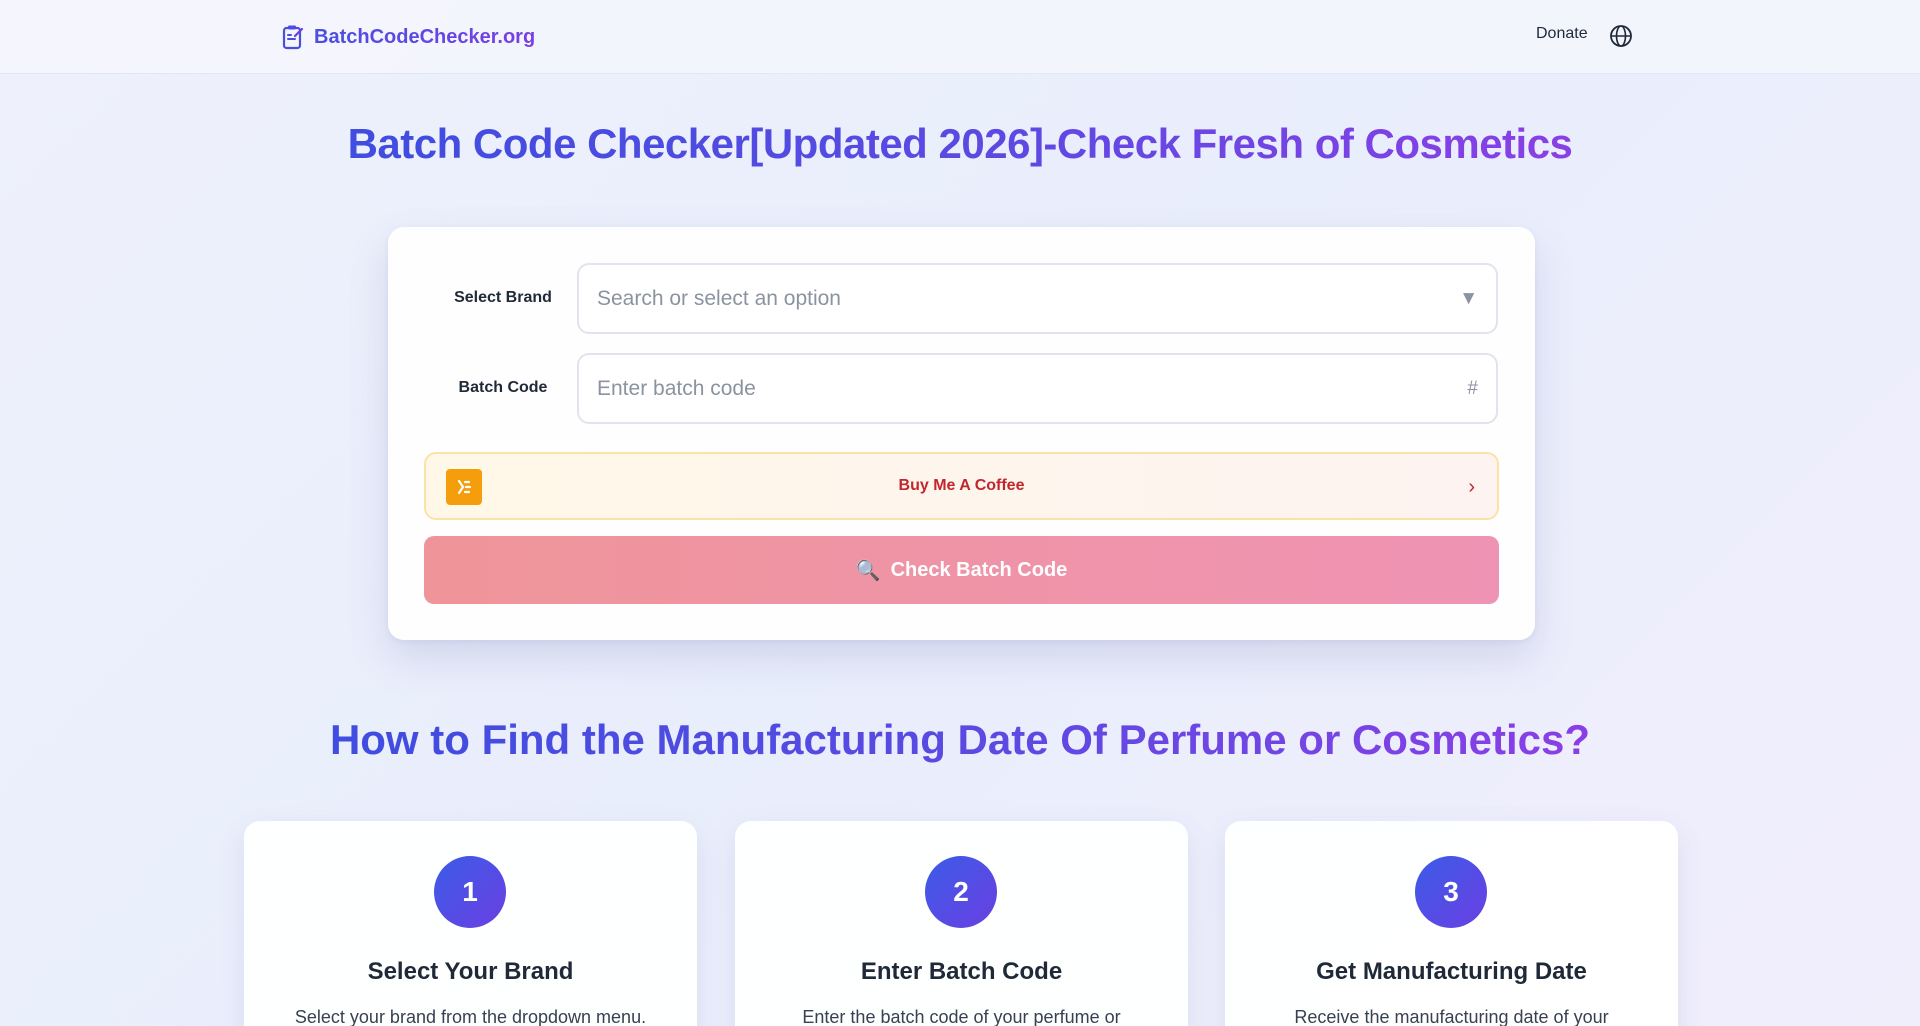 The image size is (1920, 1026). I want to click on site-logo-link: BatchCodeChecker.org, so click(408, 37).